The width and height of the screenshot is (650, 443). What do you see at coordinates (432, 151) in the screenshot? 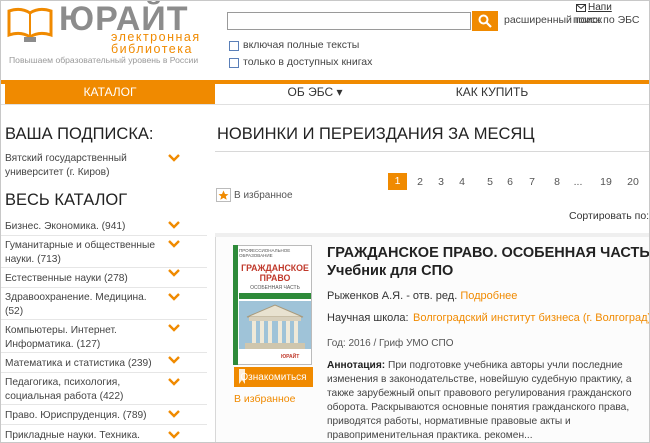
I see `title-divider` at bounding box center [432, 151].